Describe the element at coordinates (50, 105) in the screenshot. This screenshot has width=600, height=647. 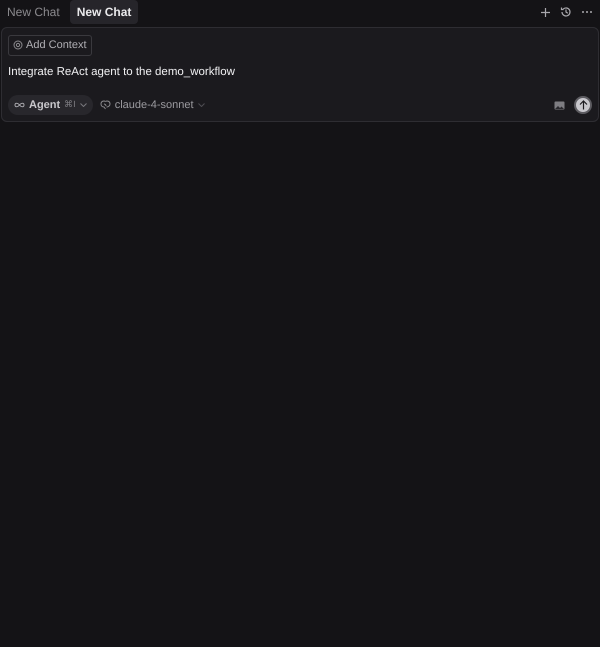
I see `mode-dropdown: Agent ⌘I` at that location.